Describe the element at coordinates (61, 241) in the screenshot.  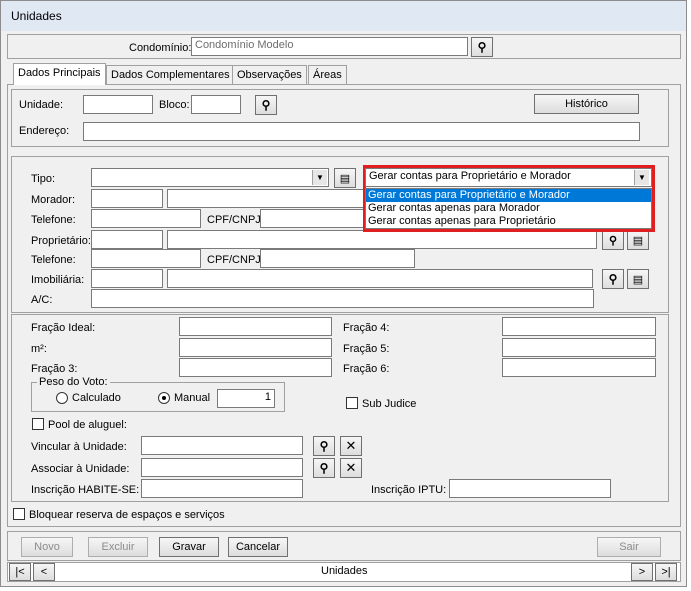
I see `proprietario-label: Proprietário:` at that location.